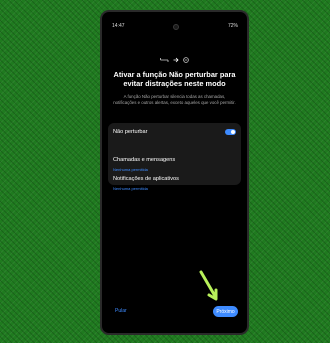 The height and width of the screenshot is (343, 330). What do you see at coordinates (164, 60) in the screenshot?
I see `phone-forward-icon` at bounding box center [164, 60].